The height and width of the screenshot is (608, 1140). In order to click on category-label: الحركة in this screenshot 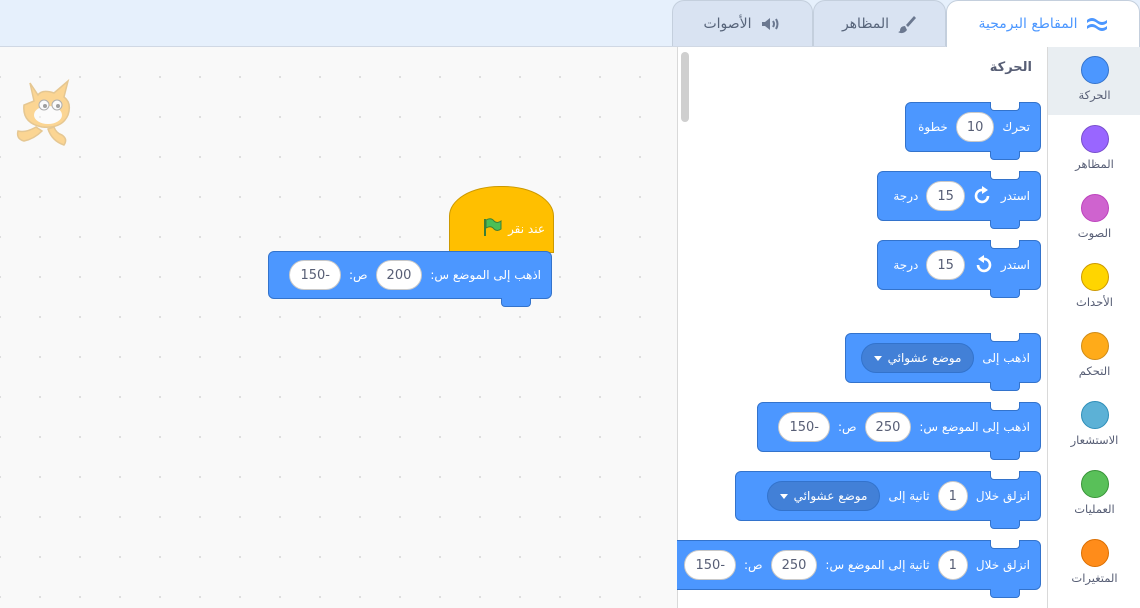, I will do `click(1094, 95)`.